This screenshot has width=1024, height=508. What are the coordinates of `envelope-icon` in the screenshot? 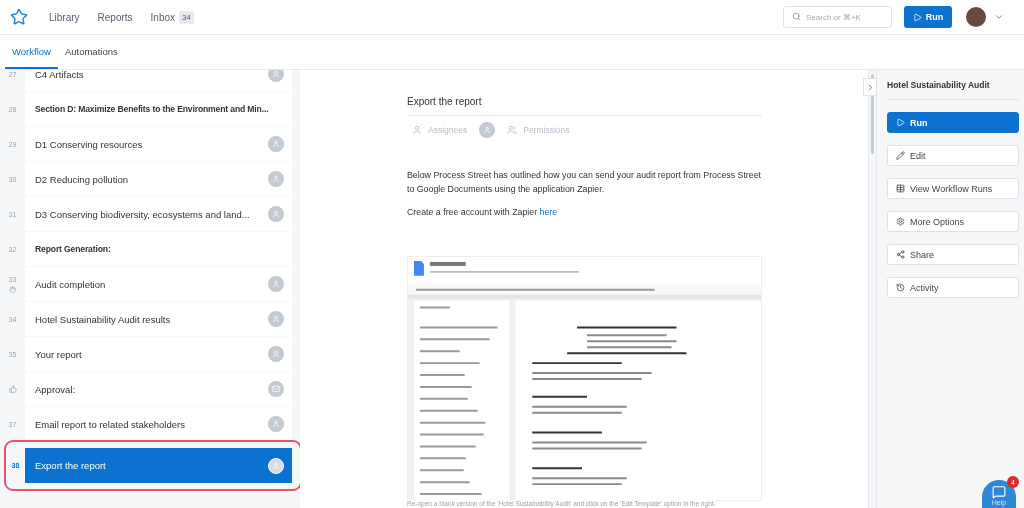 It's located at (276, 389).